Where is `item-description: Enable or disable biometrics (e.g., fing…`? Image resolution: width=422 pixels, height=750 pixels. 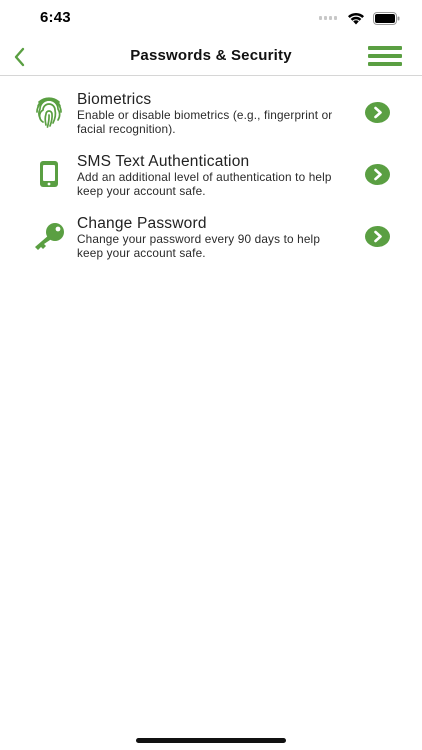 item-description: Enable or disable biometrics (e.g., fing… is located at coordinates (205, 122).